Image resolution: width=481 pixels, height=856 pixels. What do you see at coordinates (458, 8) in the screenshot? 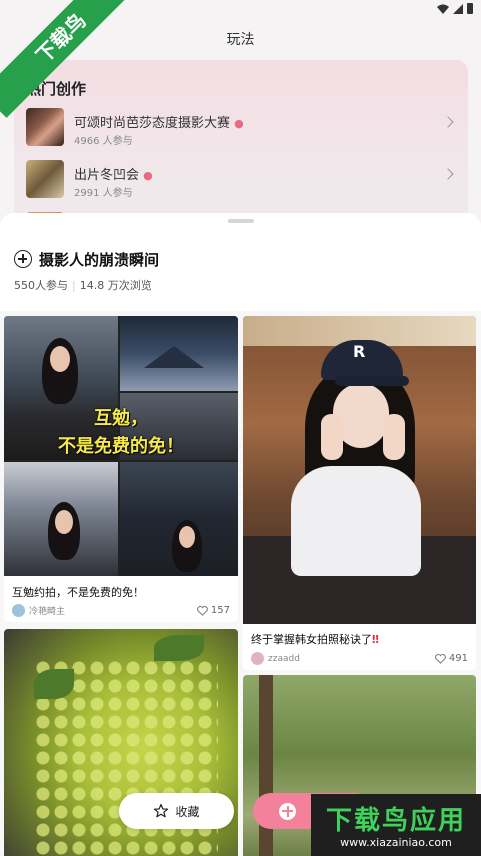
I see `signal-icon` at bounding box center [458, 8].